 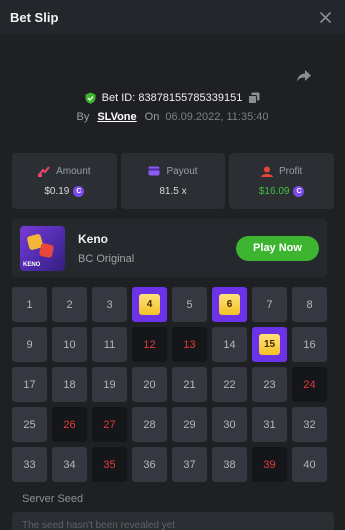 What do you see at coordinates (229, 344) in the screenshot?
I see `keno-cell: 14` at bounding box center [229, 344].